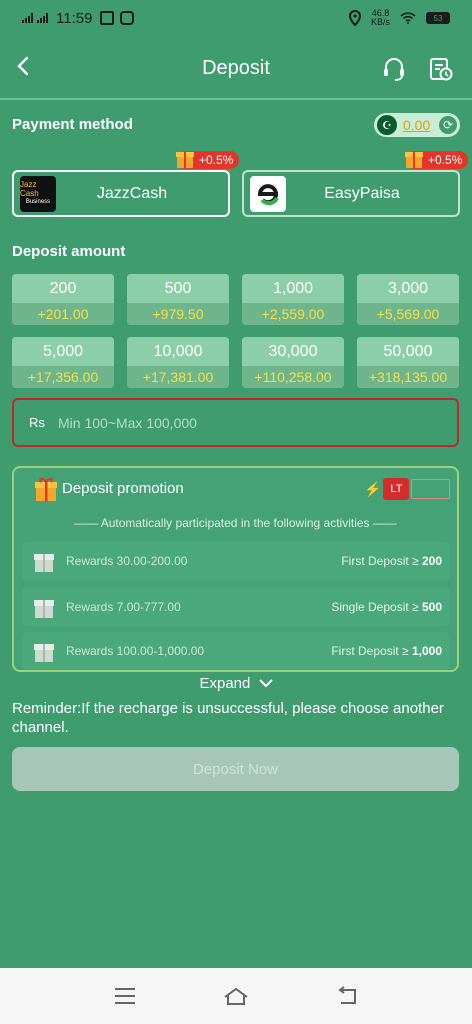  I want to click on location-icon, so click(354, 18).